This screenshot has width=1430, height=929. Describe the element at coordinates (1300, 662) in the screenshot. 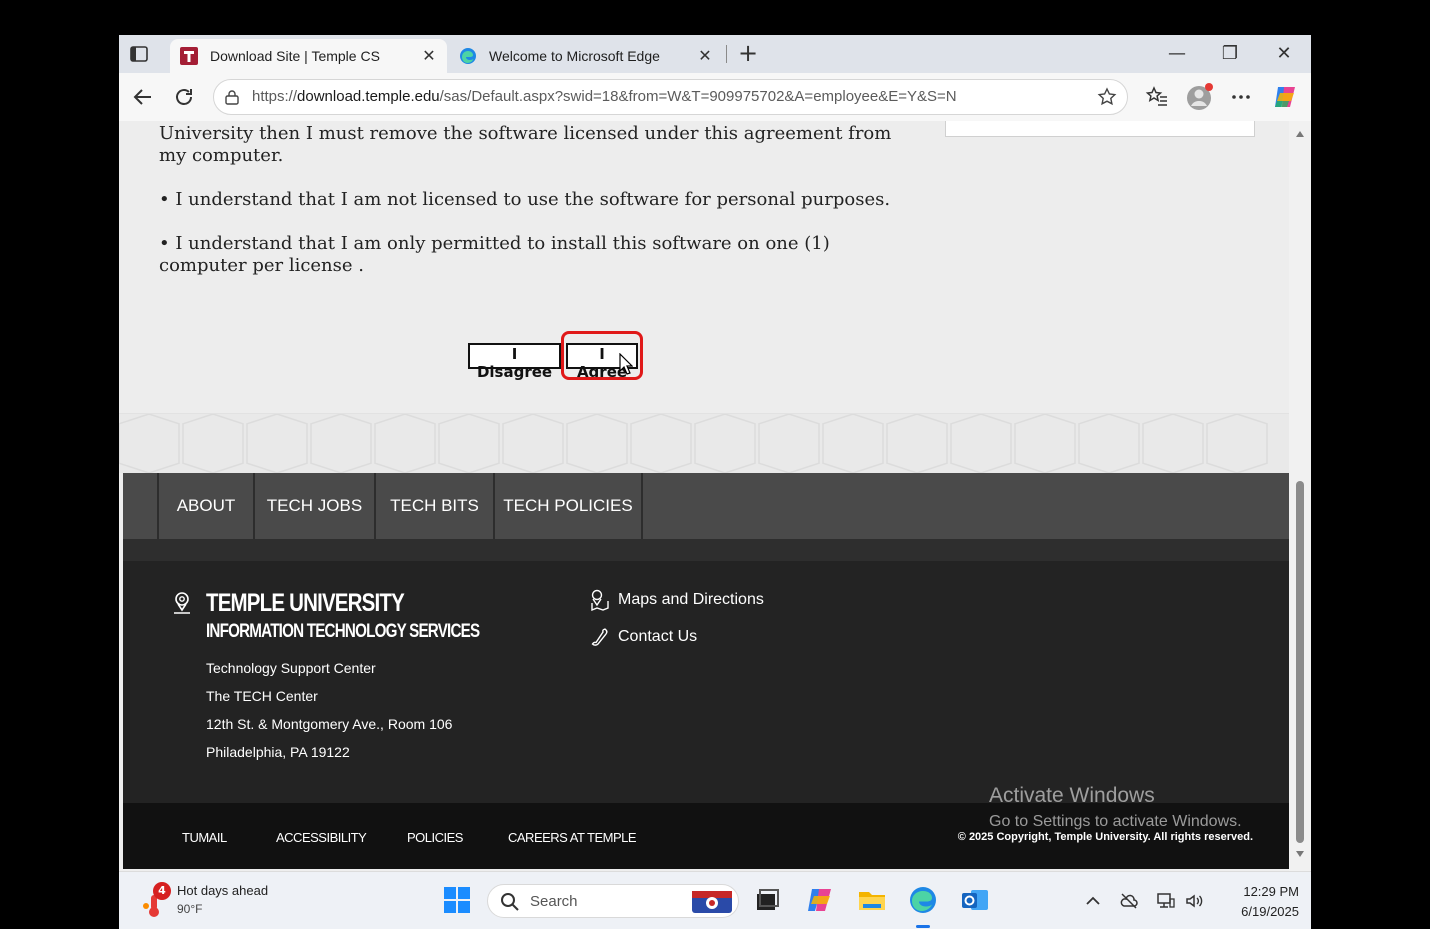

I see `scrollbar-thumb` at that location.